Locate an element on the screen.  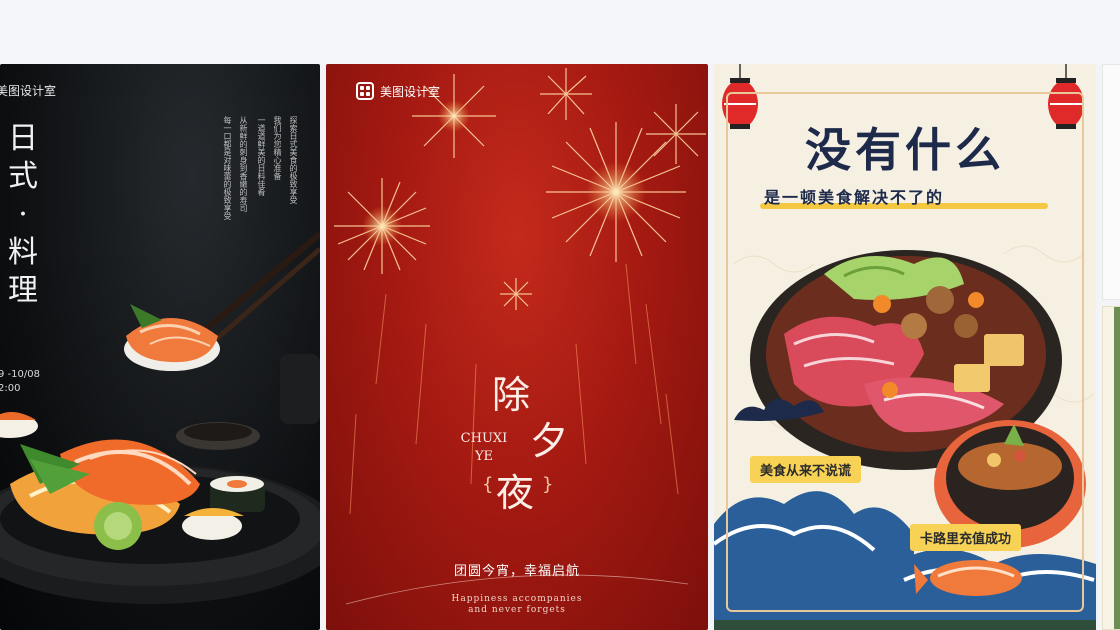
vertical-title: 日 式 · 料 理 is located at coordinates (23, 215).